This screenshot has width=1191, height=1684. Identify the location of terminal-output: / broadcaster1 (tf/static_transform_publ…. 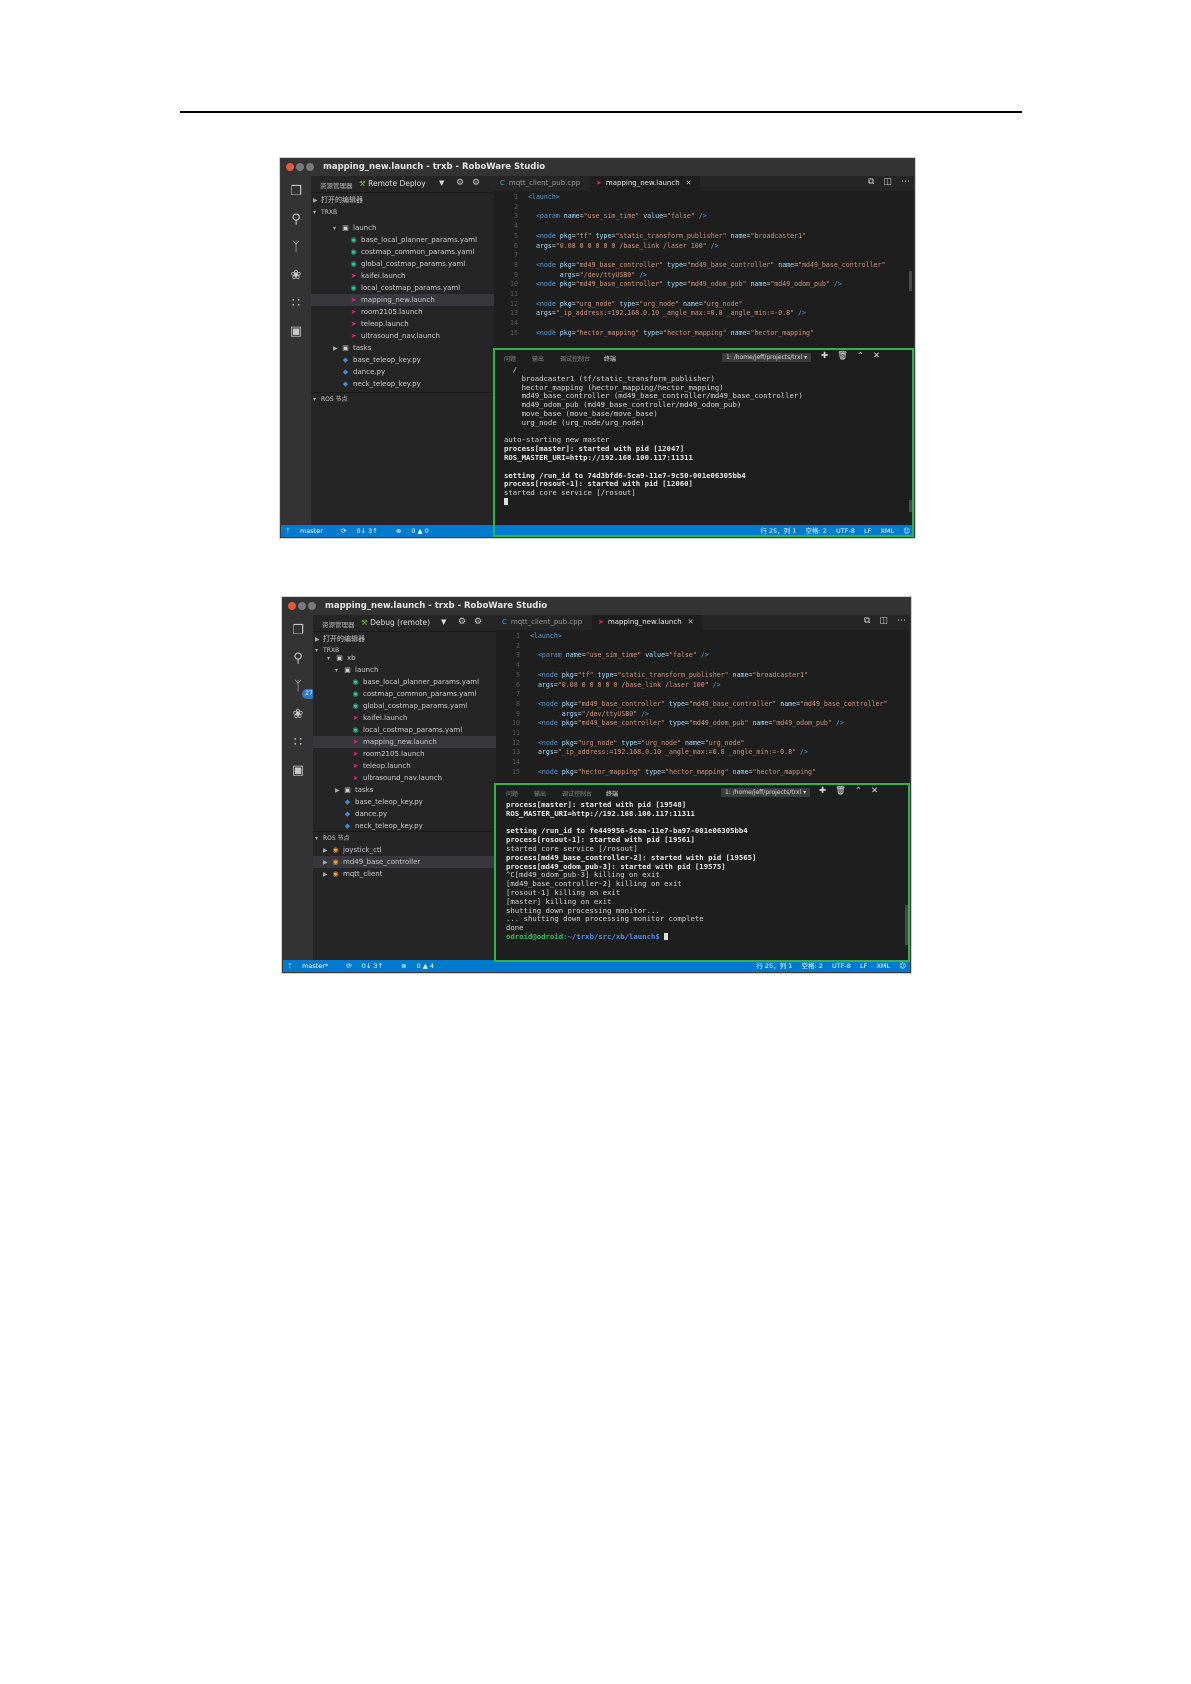
(704, 445).